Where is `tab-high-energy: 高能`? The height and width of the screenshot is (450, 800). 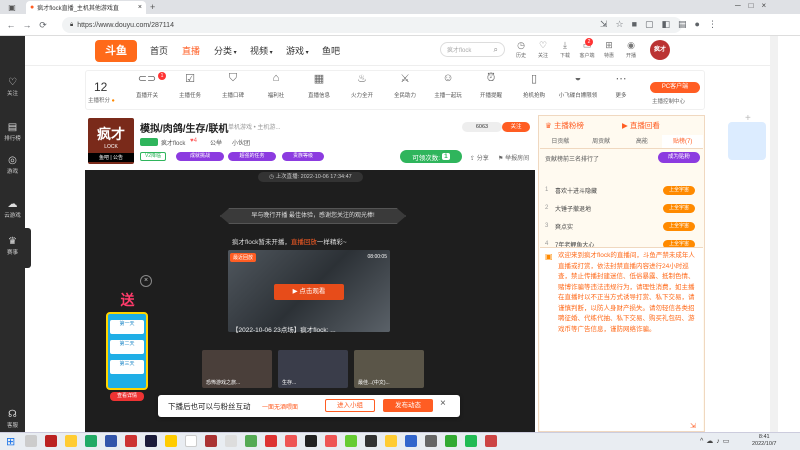 tab-high-energy: 高能 is located at coordinates (642, 141).